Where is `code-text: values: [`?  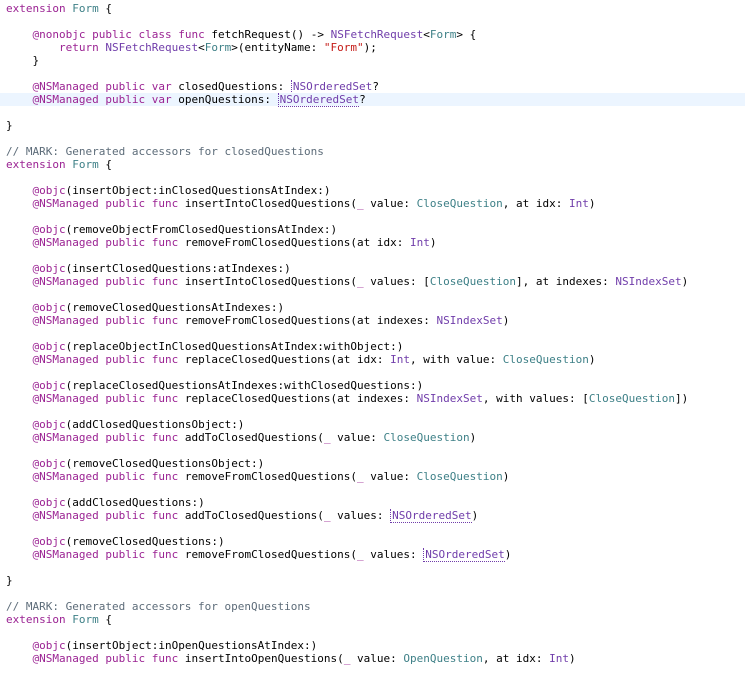 code-text: values: [ is located at coordinates (396, 281).